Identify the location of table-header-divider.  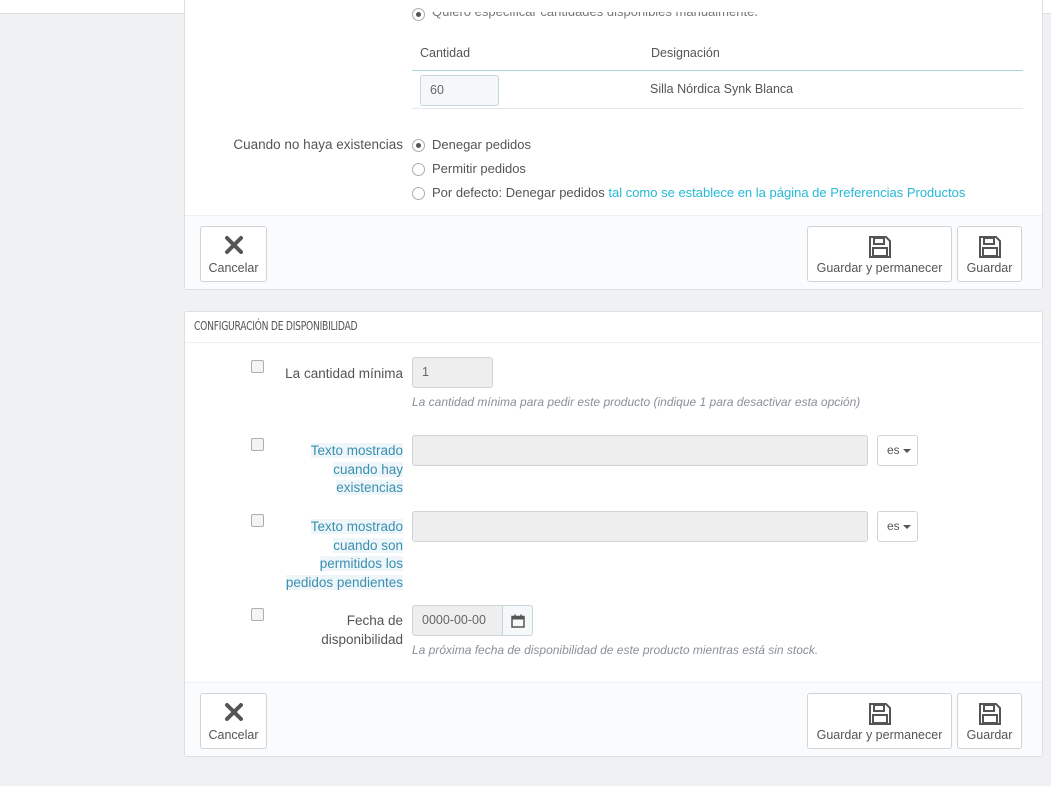
(717, 70).